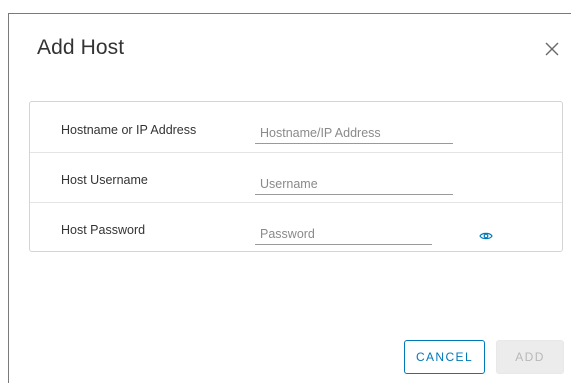 The height and width of the screenshot is (383, 571). Describe the element at coordinates (343, 234) in the screenshot. I see `password-input` at that location.